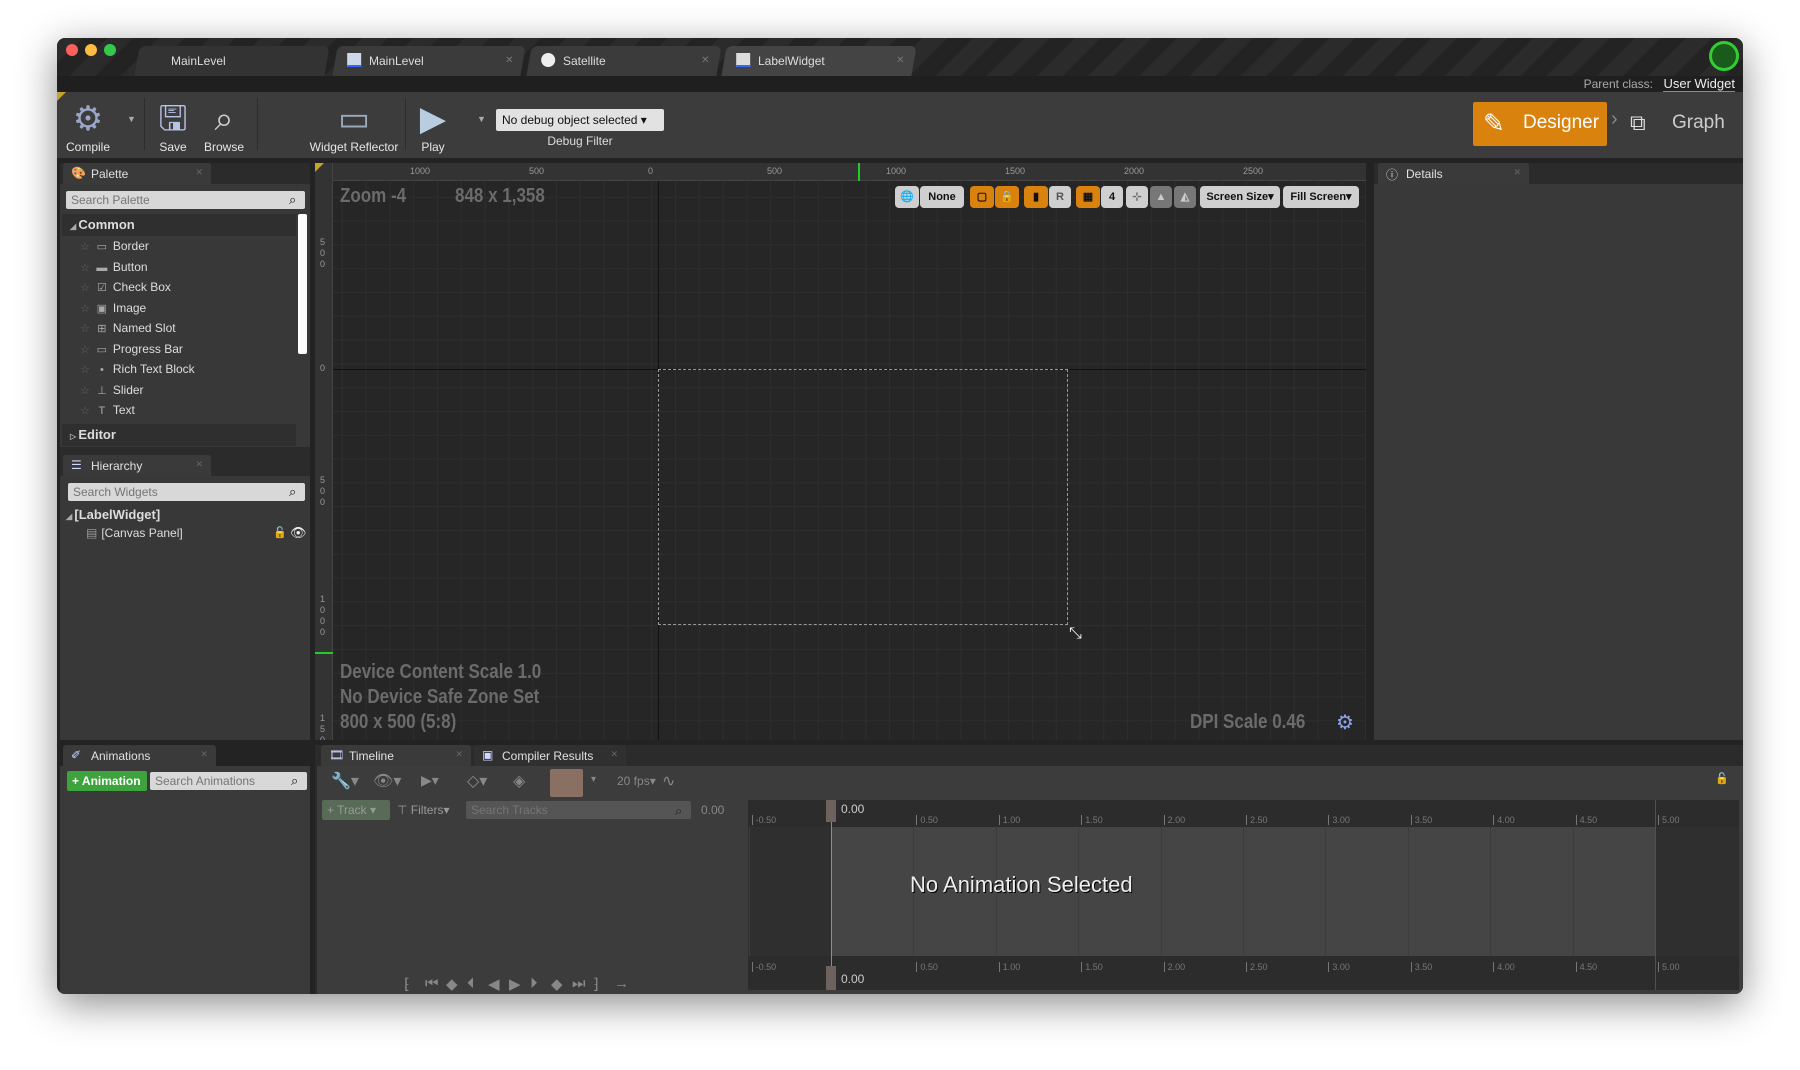 Image resolution: width=1800 pixels, height=1070 pixels. Describe the element at coordinates (298, 533) in the screenshot. I see `eye-icon: 👁` at that location.